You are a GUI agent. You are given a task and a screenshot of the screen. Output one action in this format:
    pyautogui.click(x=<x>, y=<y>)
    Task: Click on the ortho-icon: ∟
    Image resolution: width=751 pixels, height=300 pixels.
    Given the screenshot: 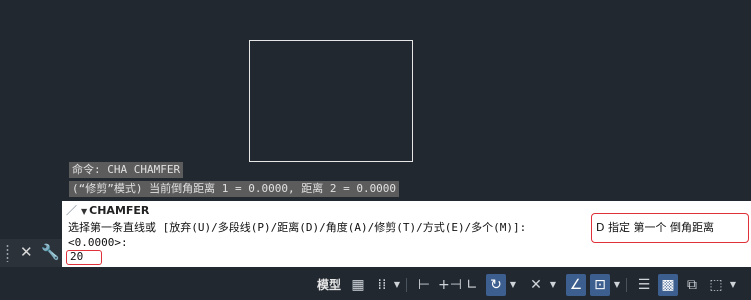 What is the action you would take?
    pyautogui.click(x=472, y=285)
    